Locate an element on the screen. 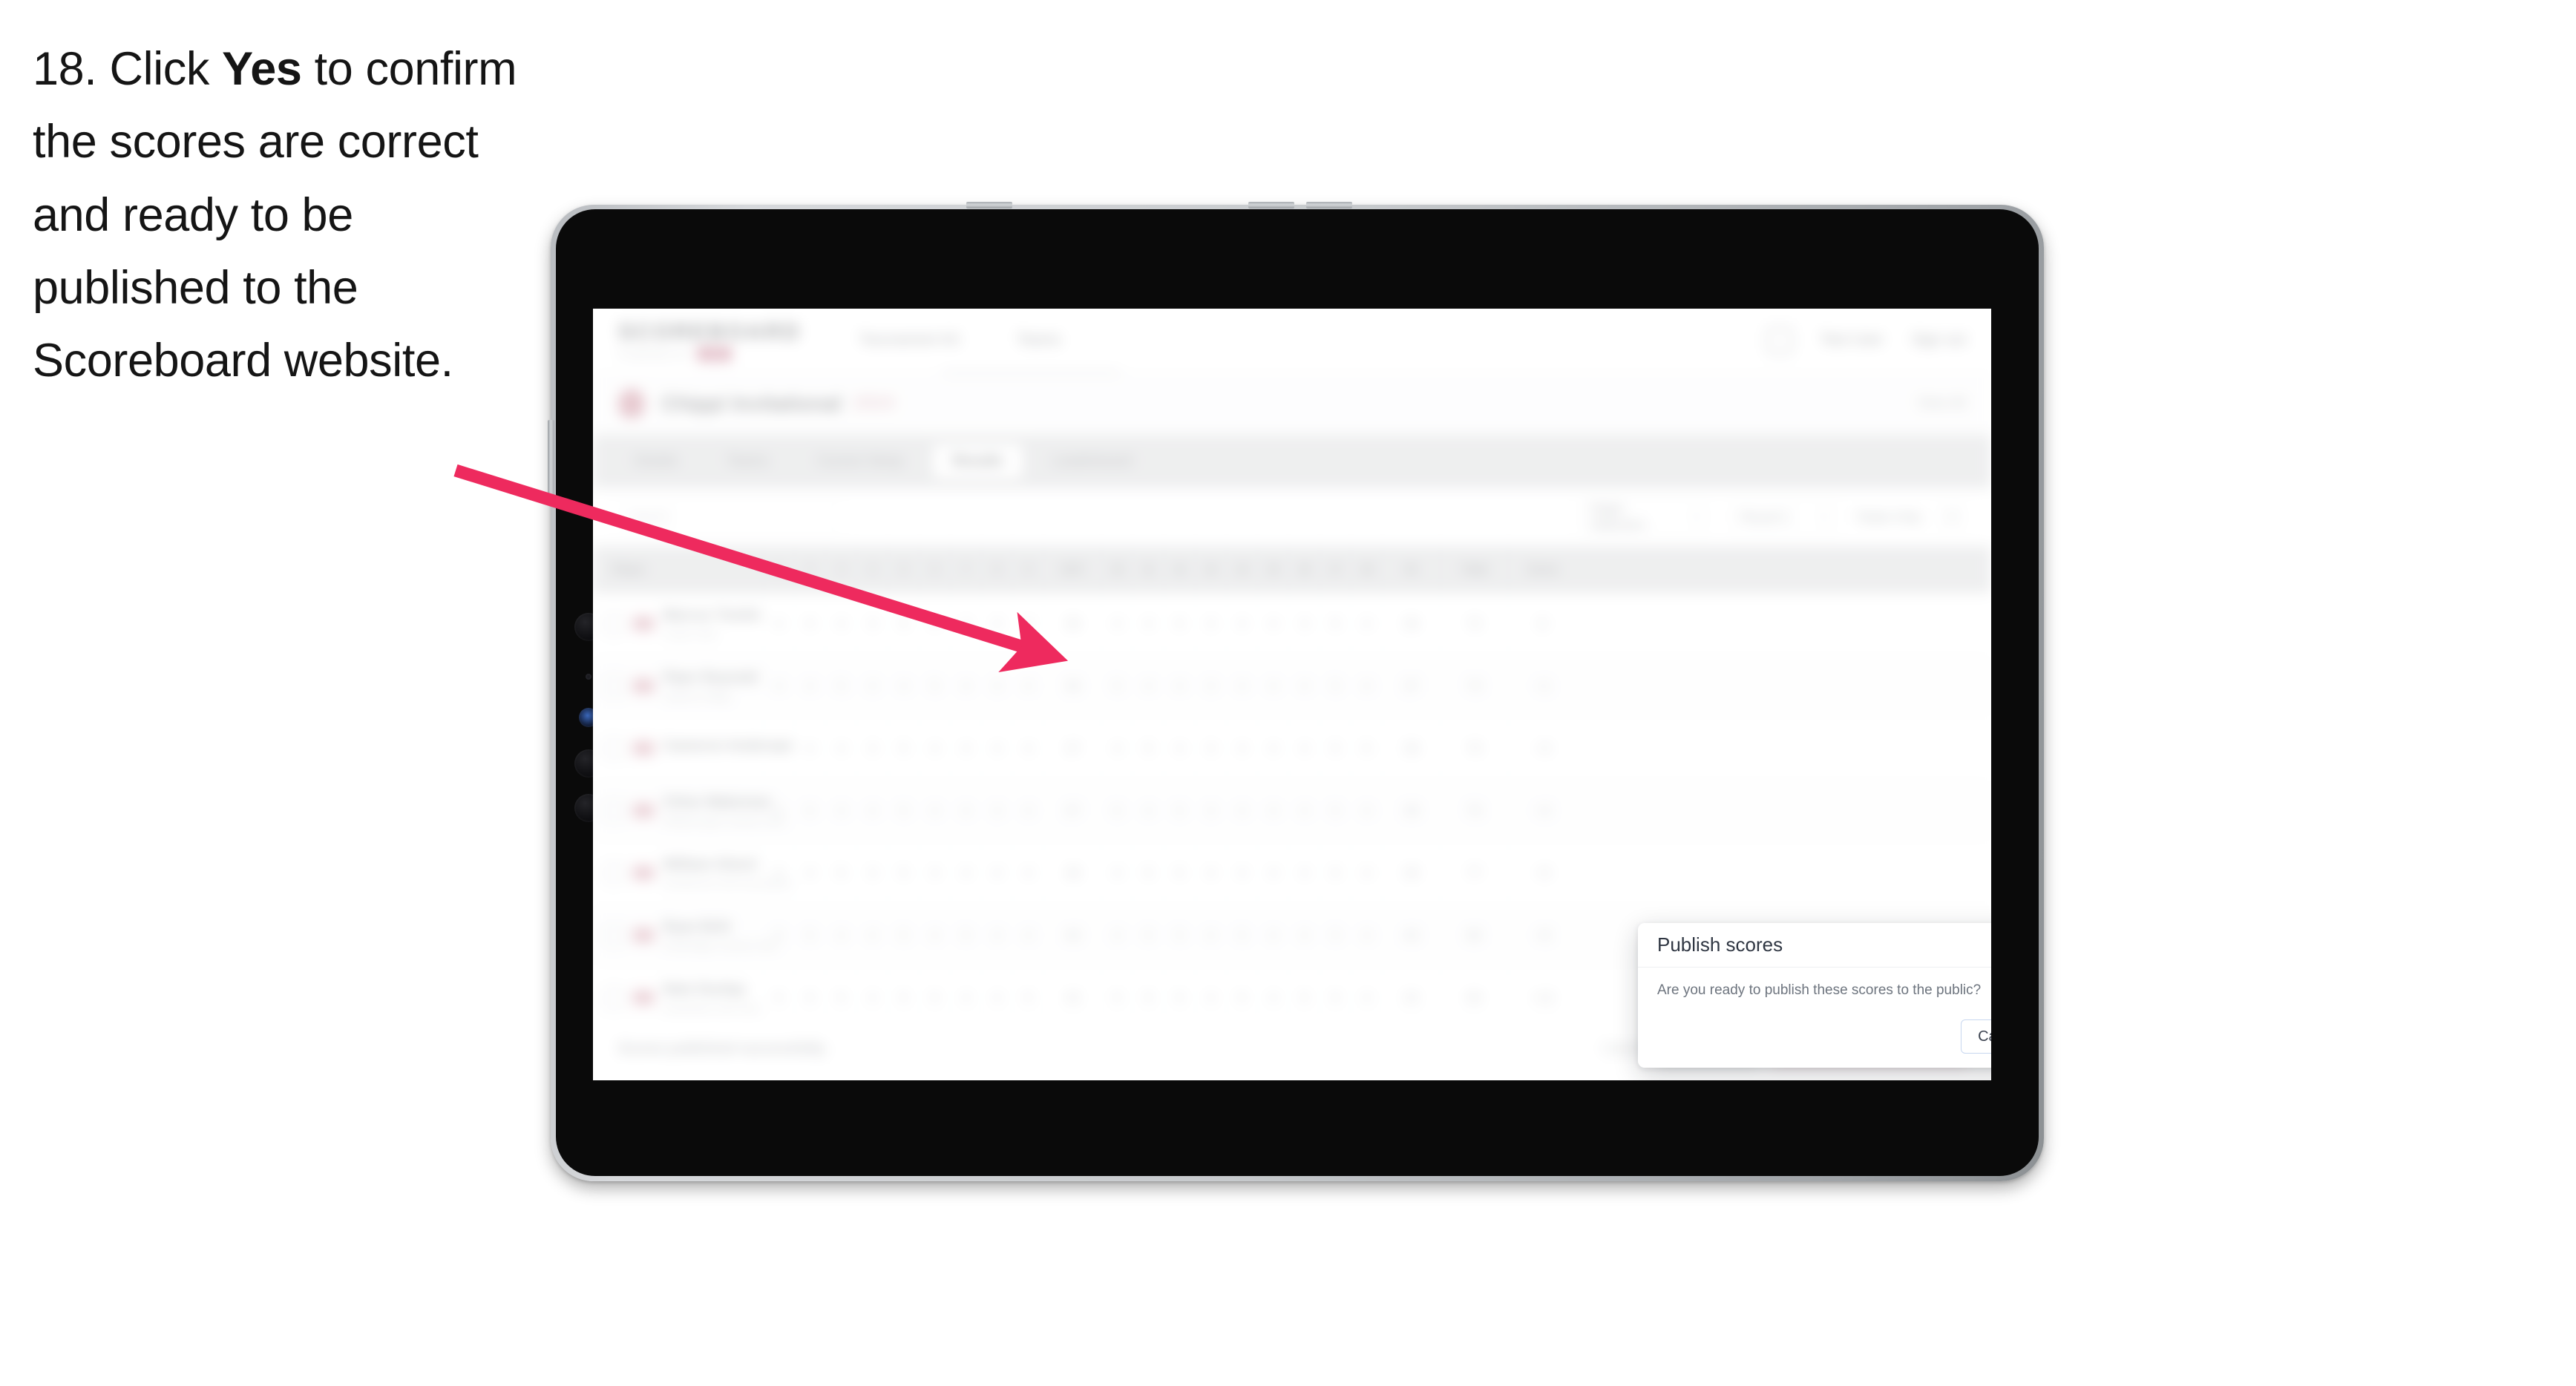 This screenshot has height=1386, width=2576. column-header-player: Player is located at coordinates (678, 569).